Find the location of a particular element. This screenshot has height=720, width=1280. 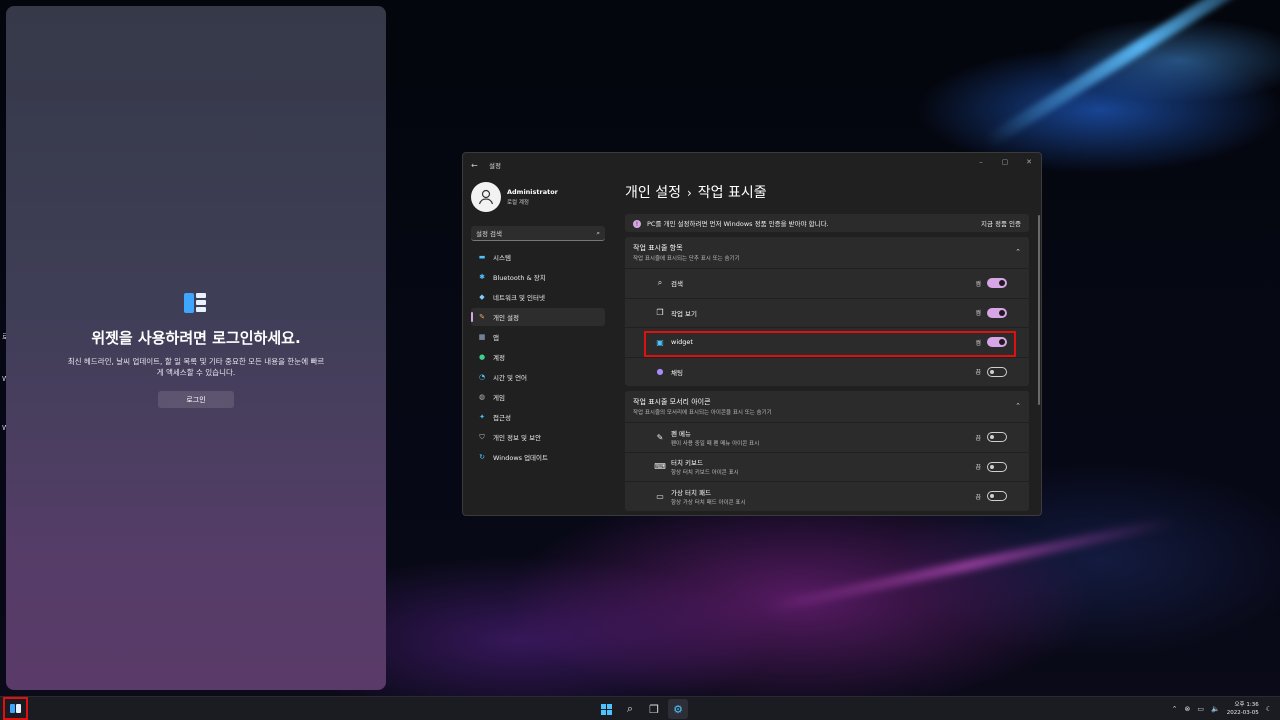

nav-item-apps: ▦ 앱 is located at coordinates (538, 337).